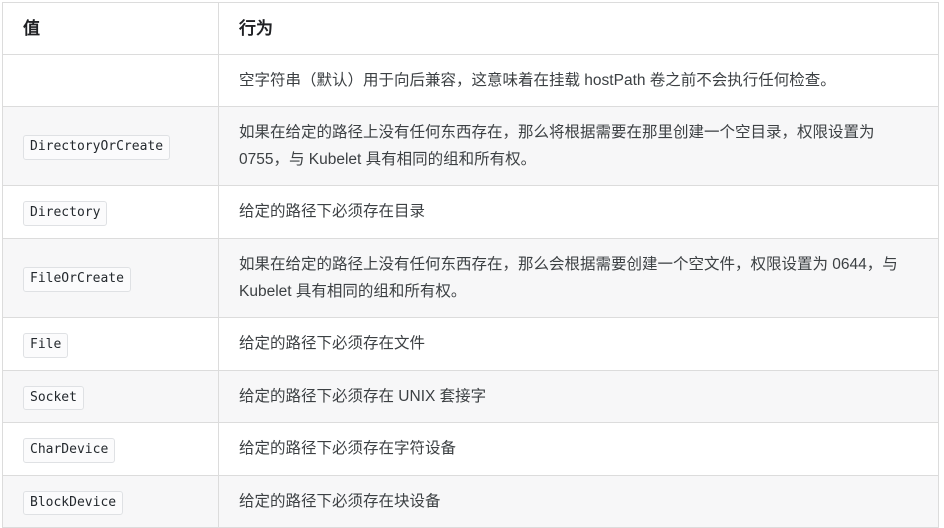 The width and height of the screenshot is (944, 528). I want to click on table-row: Directory 给定的路径下必须存在目录, so click(470, 212).